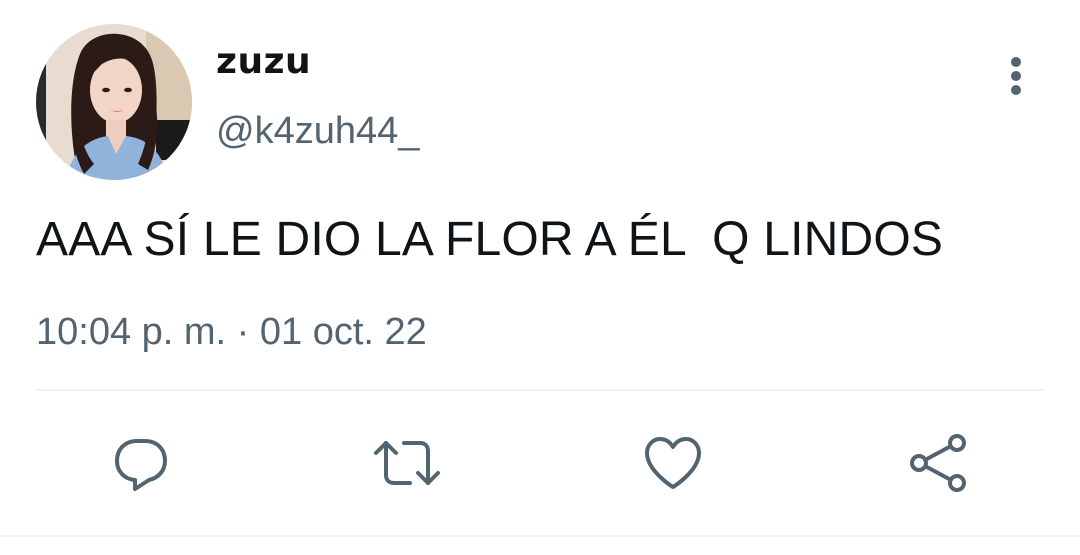 Image resolution: width=1080 pixels, height=555 pixels. I want to click on heart-icon, so click(673, 463).